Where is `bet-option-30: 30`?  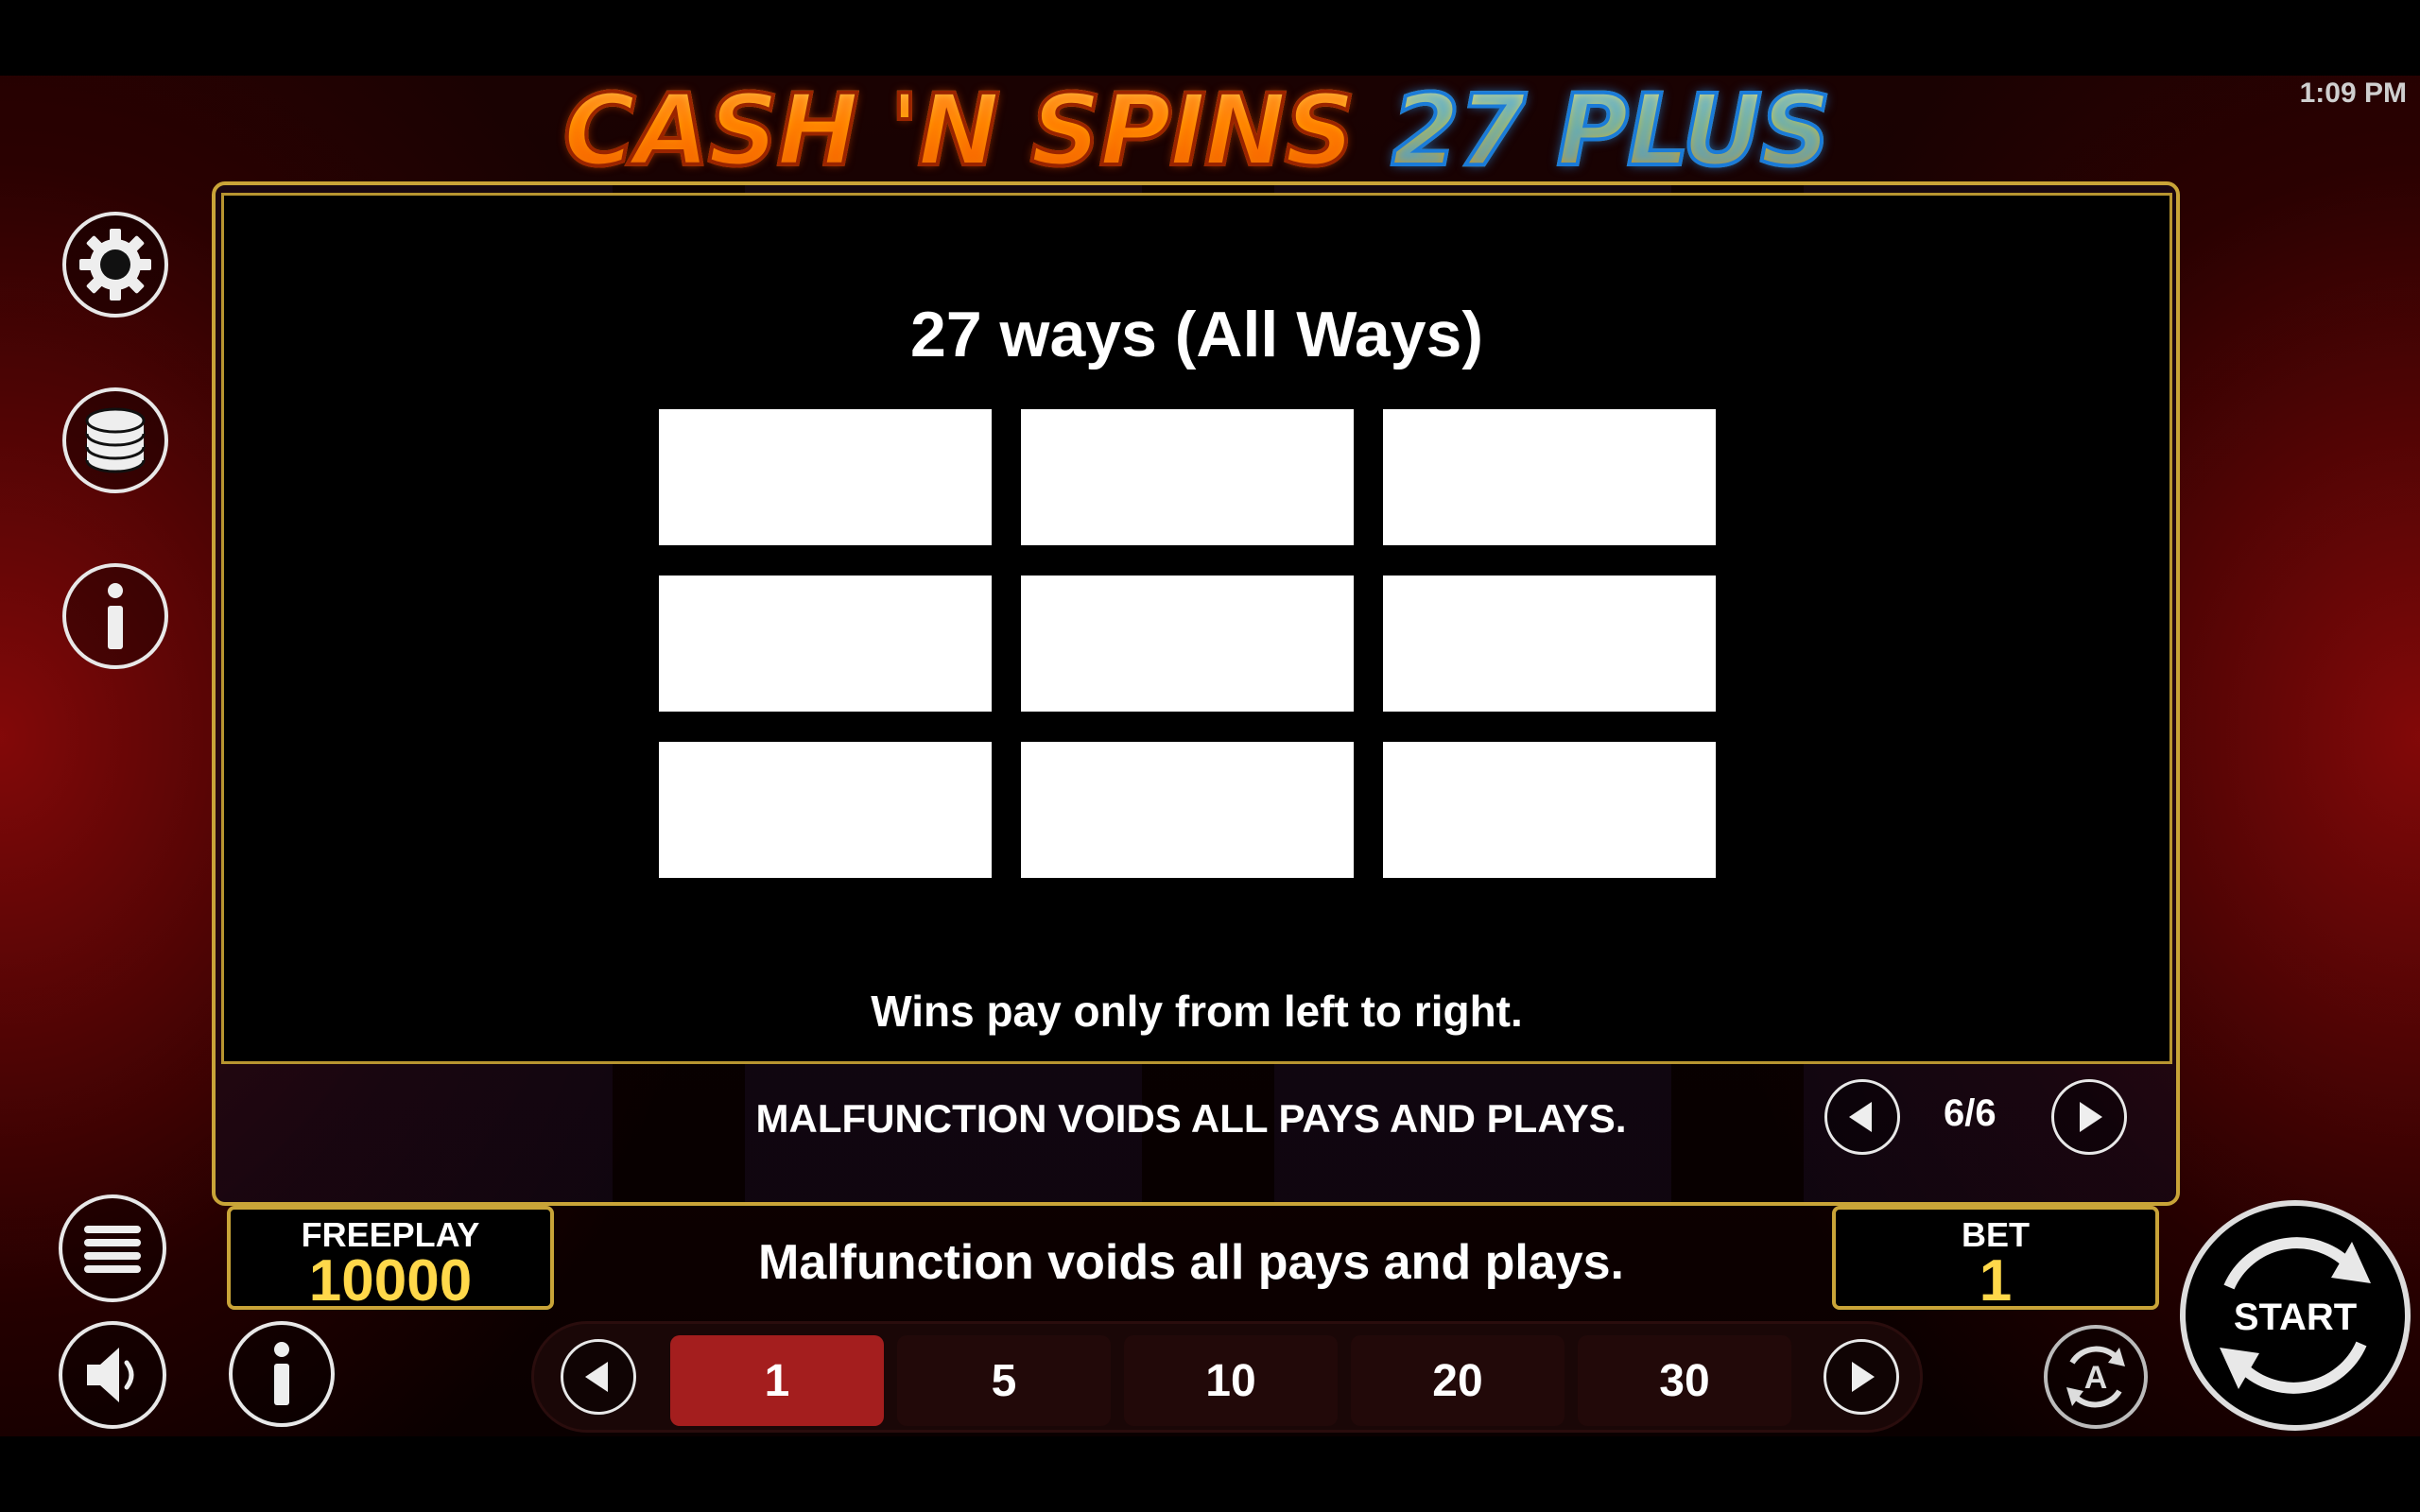 bet-option-30: 30 is located at coordinates (1684, 1380).